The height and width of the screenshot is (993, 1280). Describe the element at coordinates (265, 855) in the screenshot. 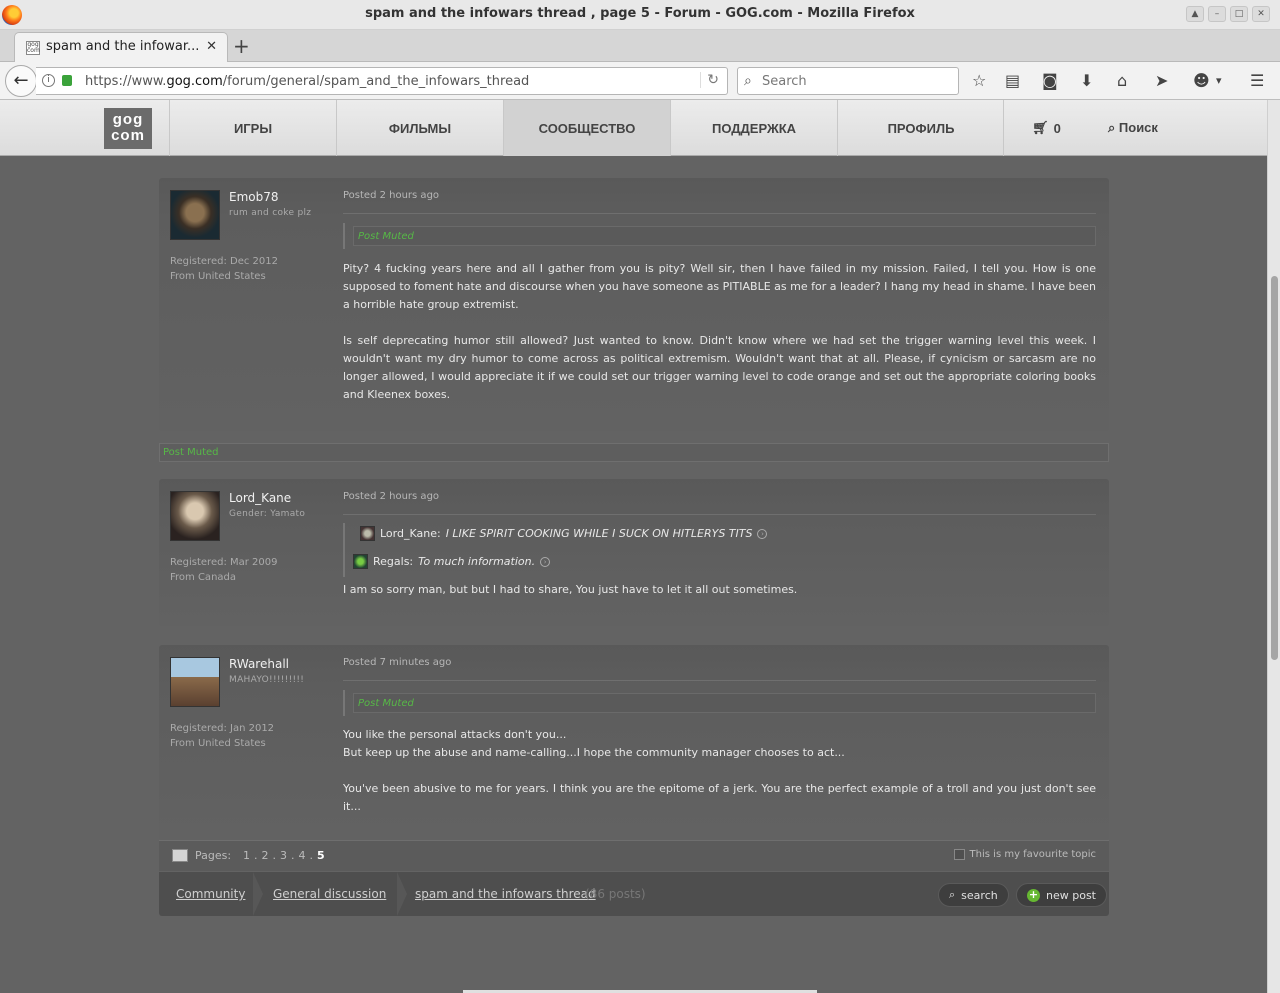

I see `page-link-2: 2` at that location.